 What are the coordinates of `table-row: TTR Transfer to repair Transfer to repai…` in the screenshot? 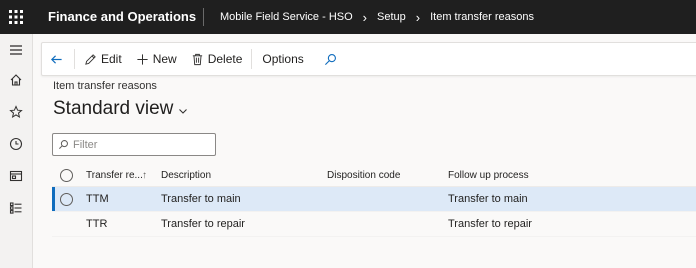 It's located at (374, 224).